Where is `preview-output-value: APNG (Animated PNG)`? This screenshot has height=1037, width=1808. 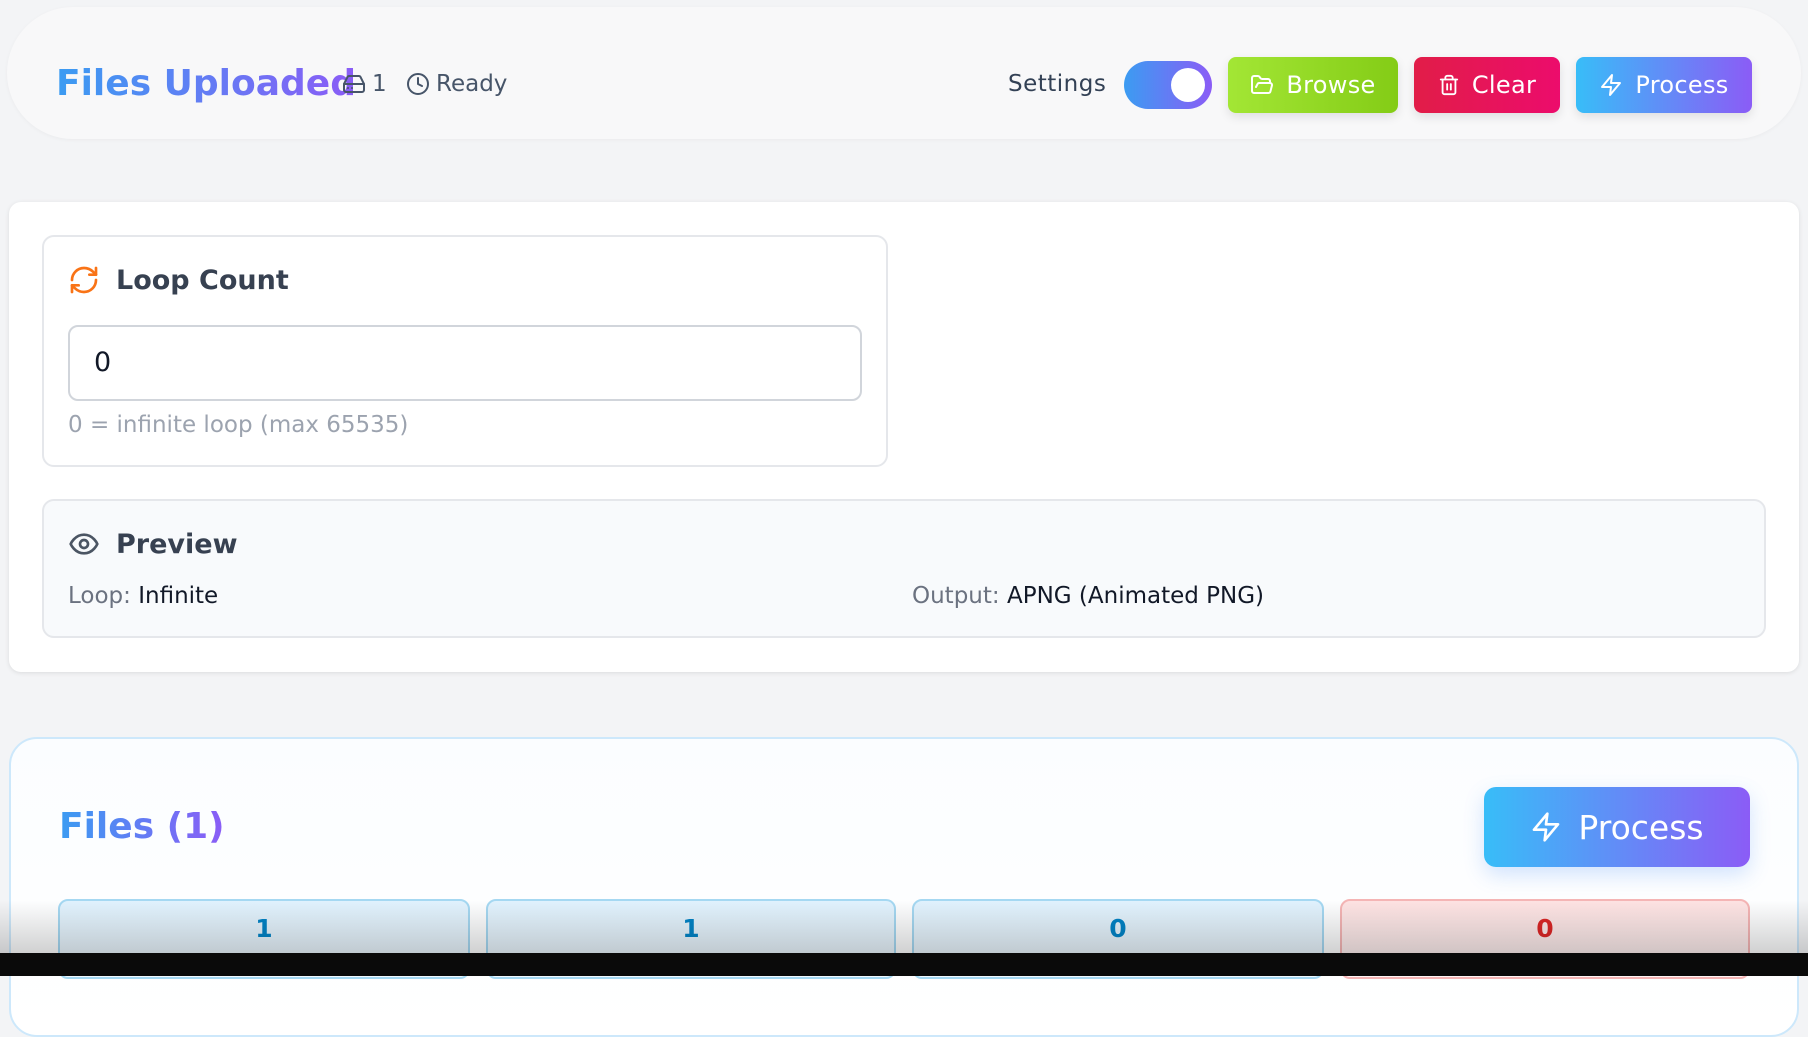
preview-output-value: APNG (Animated PNG) is located at coordinates (1135, 596).